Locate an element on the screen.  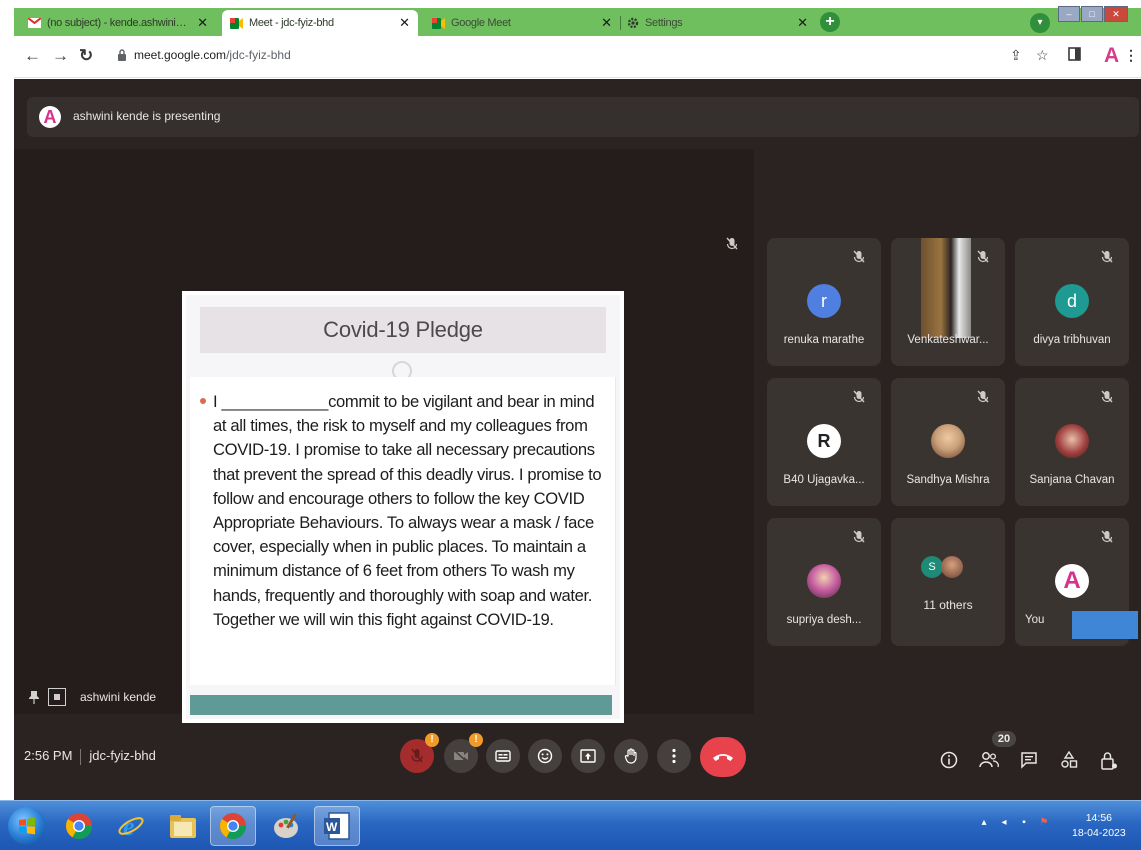
gmail-icon is located at coordinates (34, 23).